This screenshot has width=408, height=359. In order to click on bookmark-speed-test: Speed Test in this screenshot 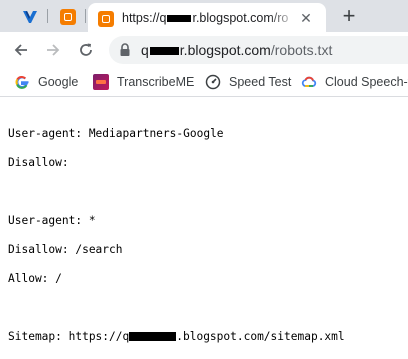, I will do `click(248, 82)`.